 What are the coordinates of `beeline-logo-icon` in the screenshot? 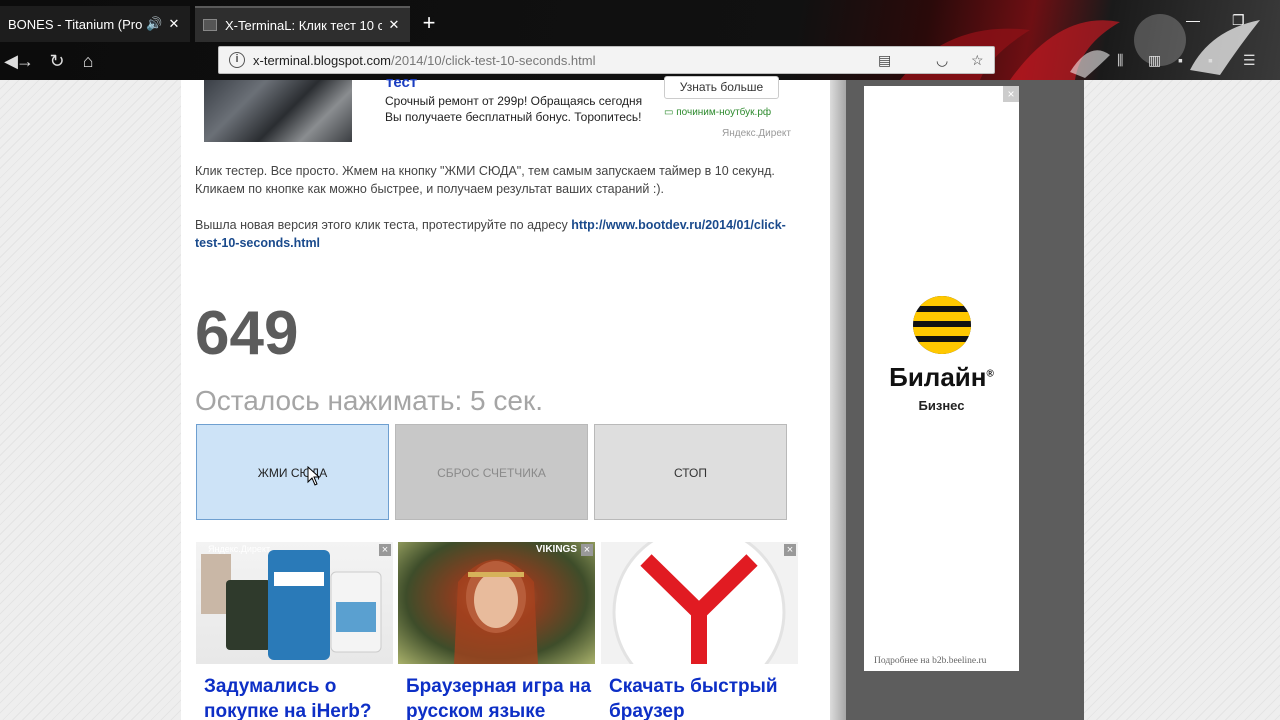 It's located at (942, 325).